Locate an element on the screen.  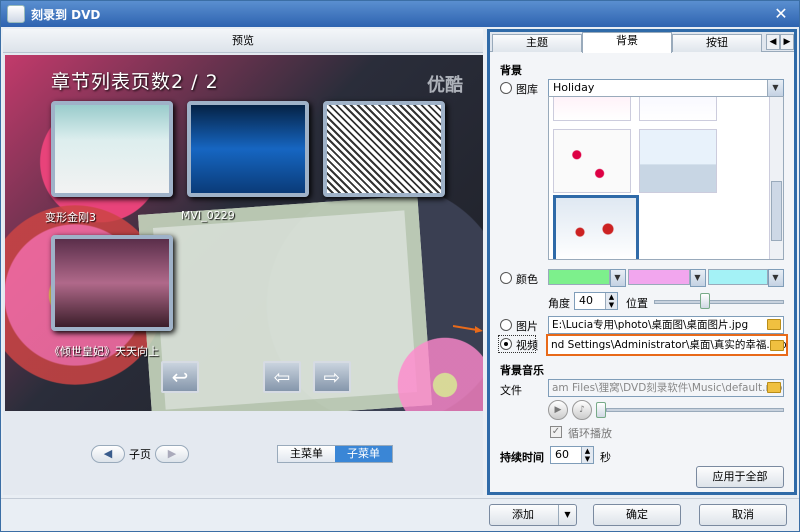
duration-value: 60 is located at coordinates (562, 454).